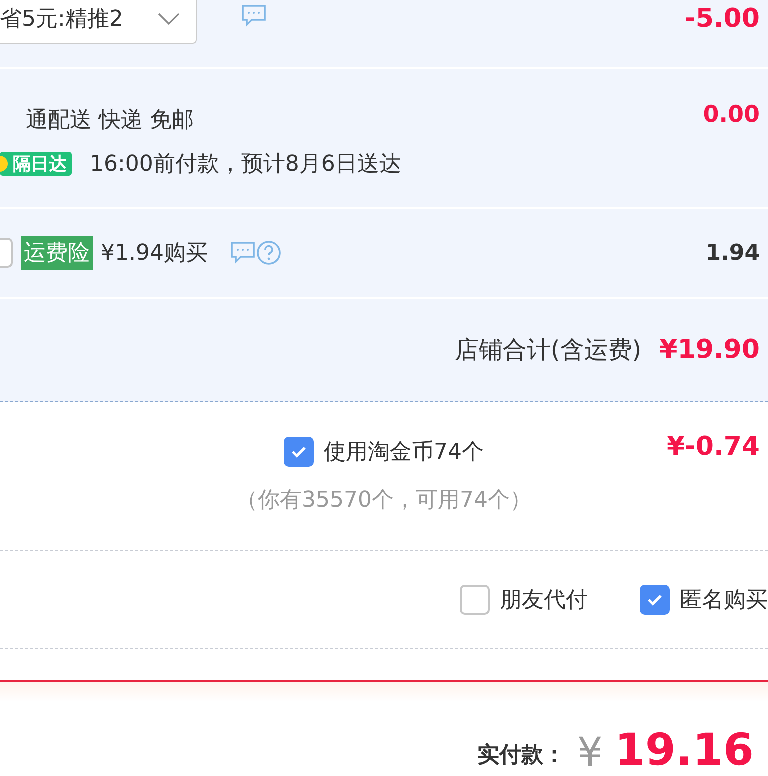 The image size is (768, 776). Describe the element at coordinates (269, 253) in the screenshot. I see `help-icon` at that location.